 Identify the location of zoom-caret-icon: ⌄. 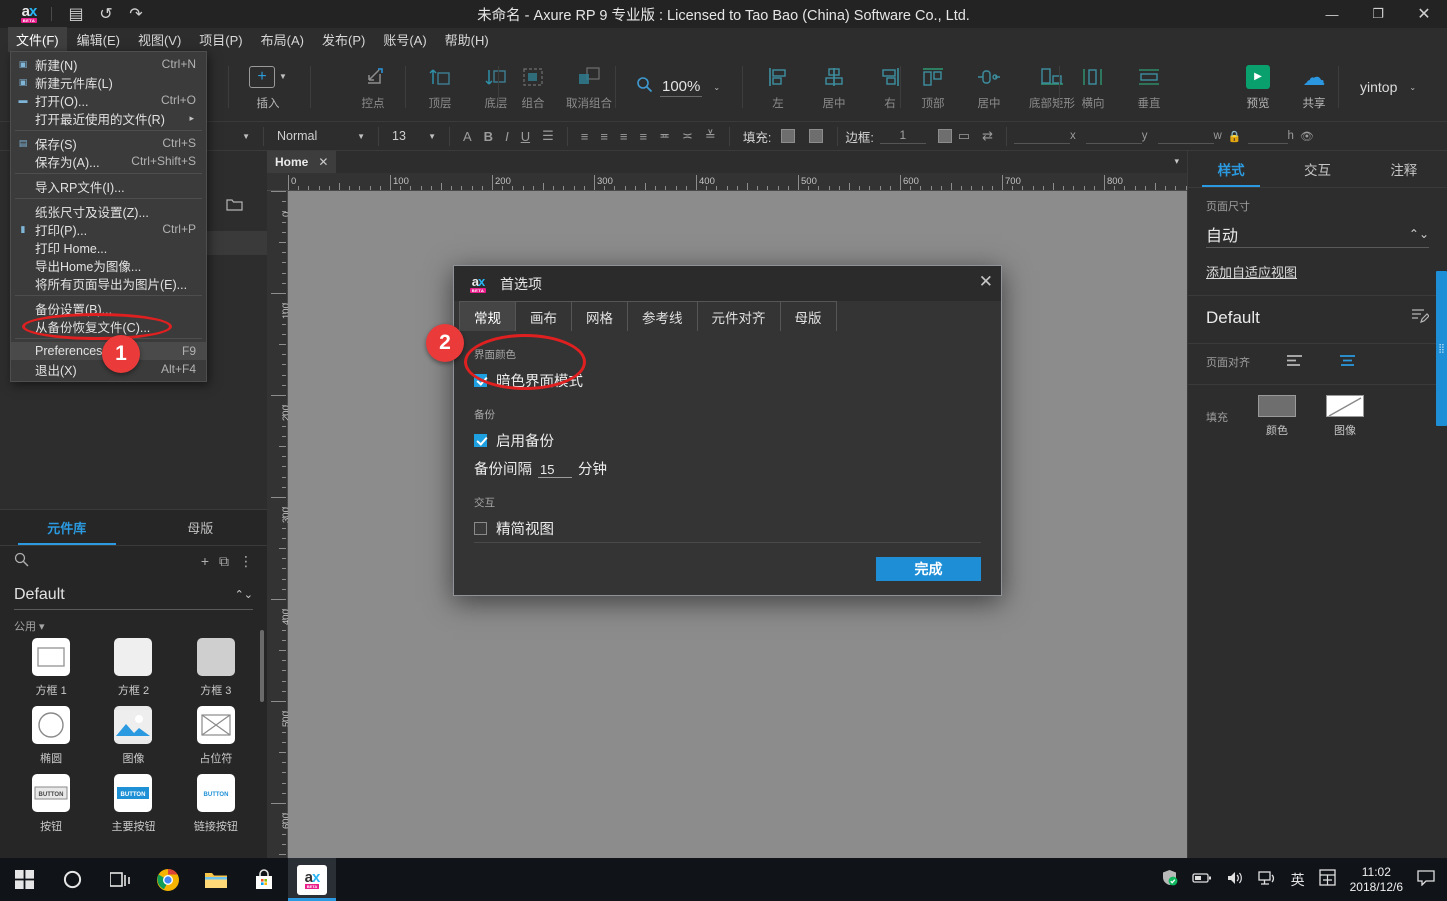
(716, 87).